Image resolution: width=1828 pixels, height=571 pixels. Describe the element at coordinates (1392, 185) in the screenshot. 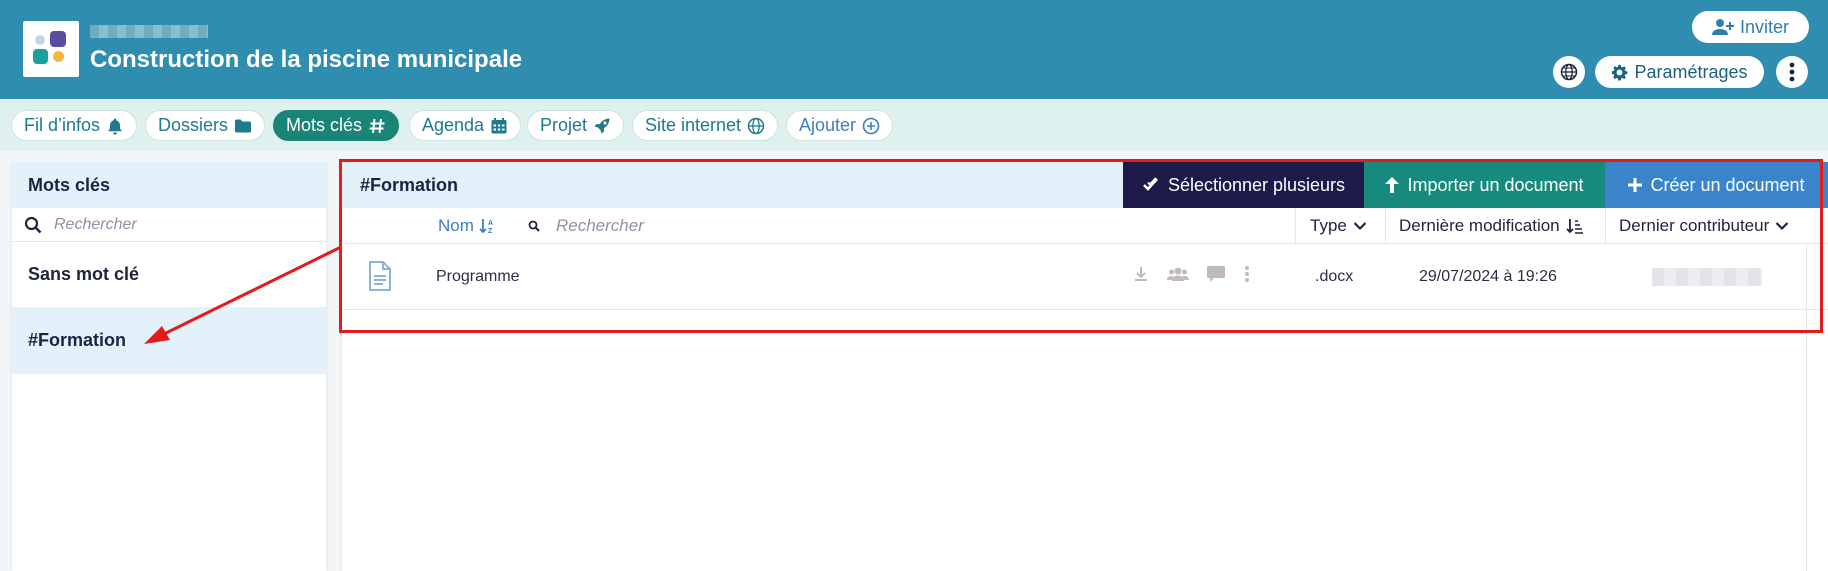

I see `upload-arrow-icon` at that location.